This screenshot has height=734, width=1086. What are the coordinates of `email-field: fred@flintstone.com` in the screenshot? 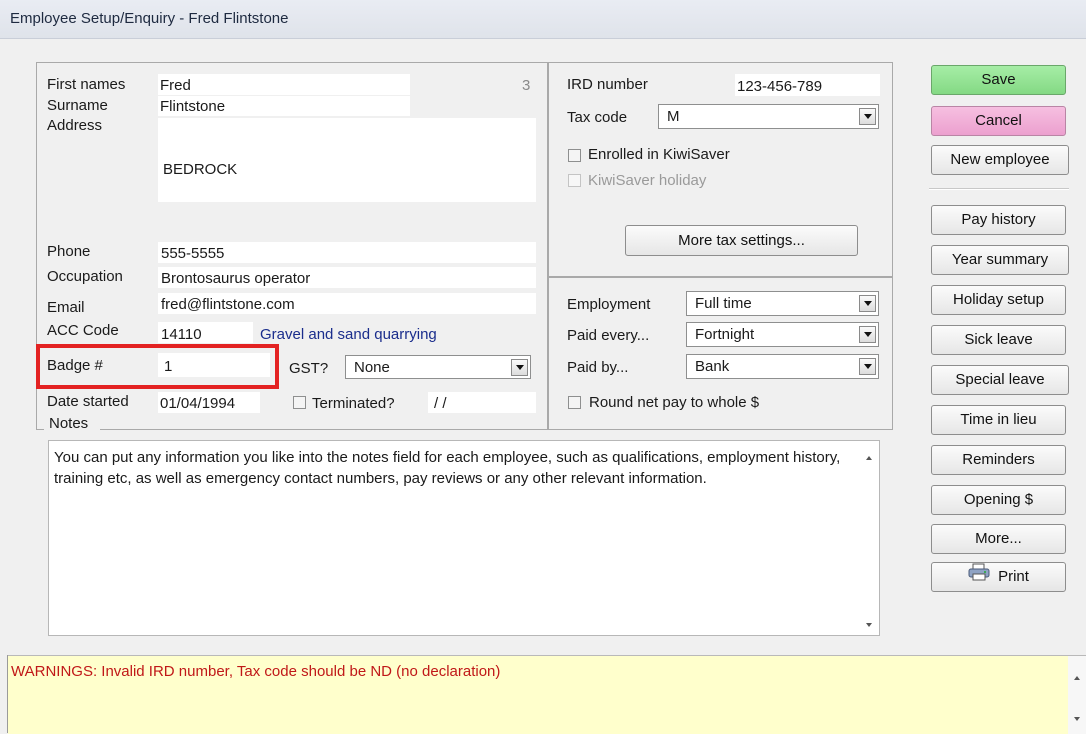 It's located at (347, 303).